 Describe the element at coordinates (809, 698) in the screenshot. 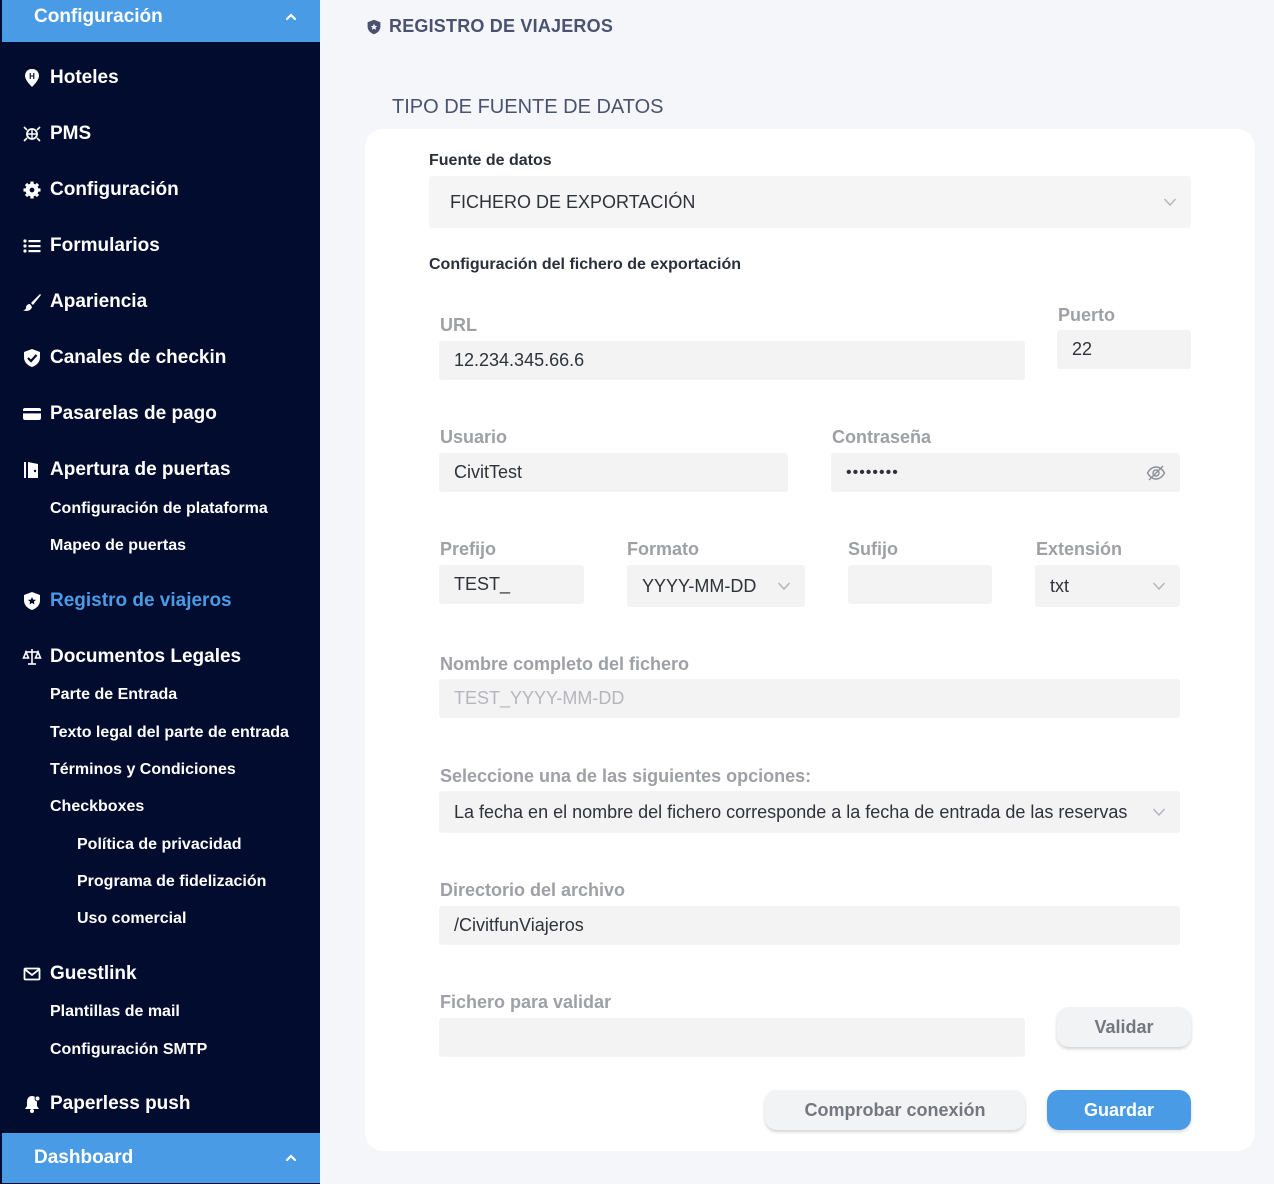

I see `fullname-input: TEST_YYYY-MM-DD` at that location.